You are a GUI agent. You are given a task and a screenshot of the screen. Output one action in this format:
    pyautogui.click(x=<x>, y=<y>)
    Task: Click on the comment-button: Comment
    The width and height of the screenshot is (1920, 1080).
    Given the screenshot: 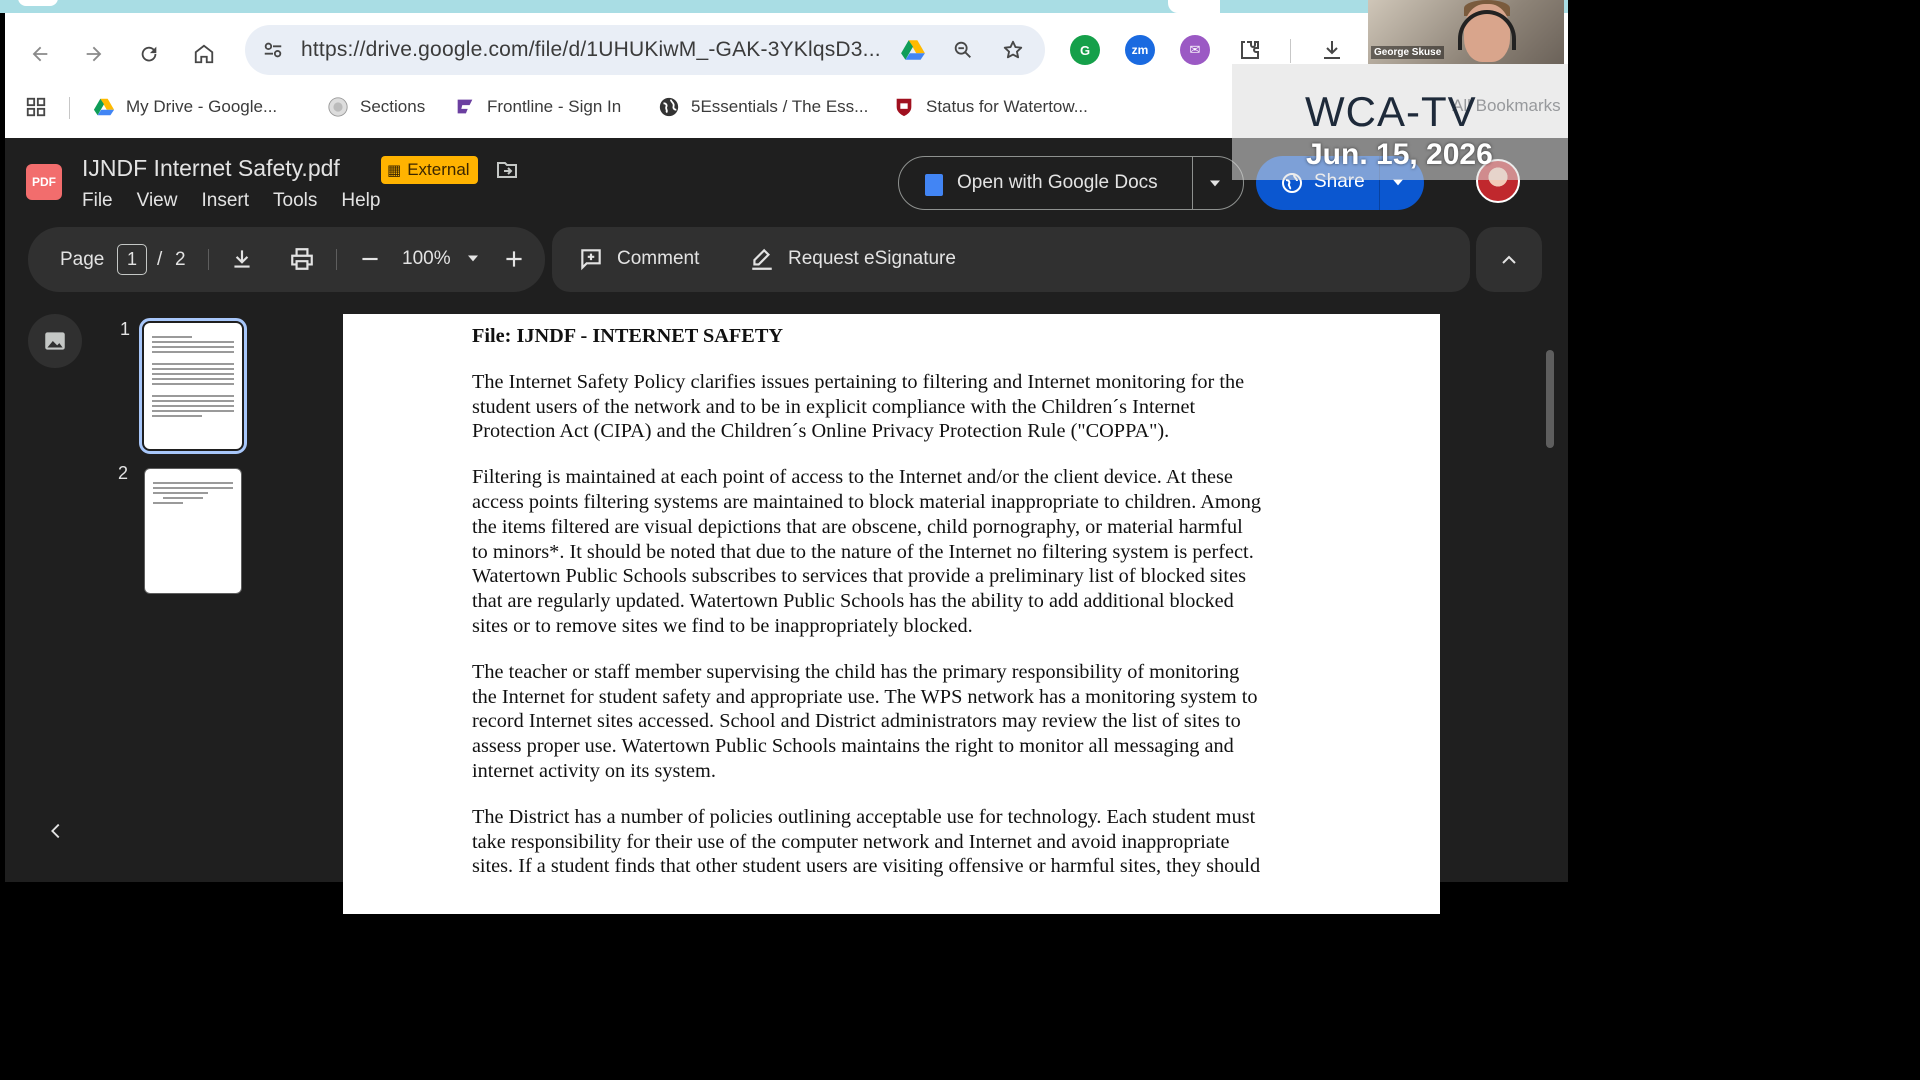 What is the action you would take?
    pyautogui.click(x=658, y=259)
    